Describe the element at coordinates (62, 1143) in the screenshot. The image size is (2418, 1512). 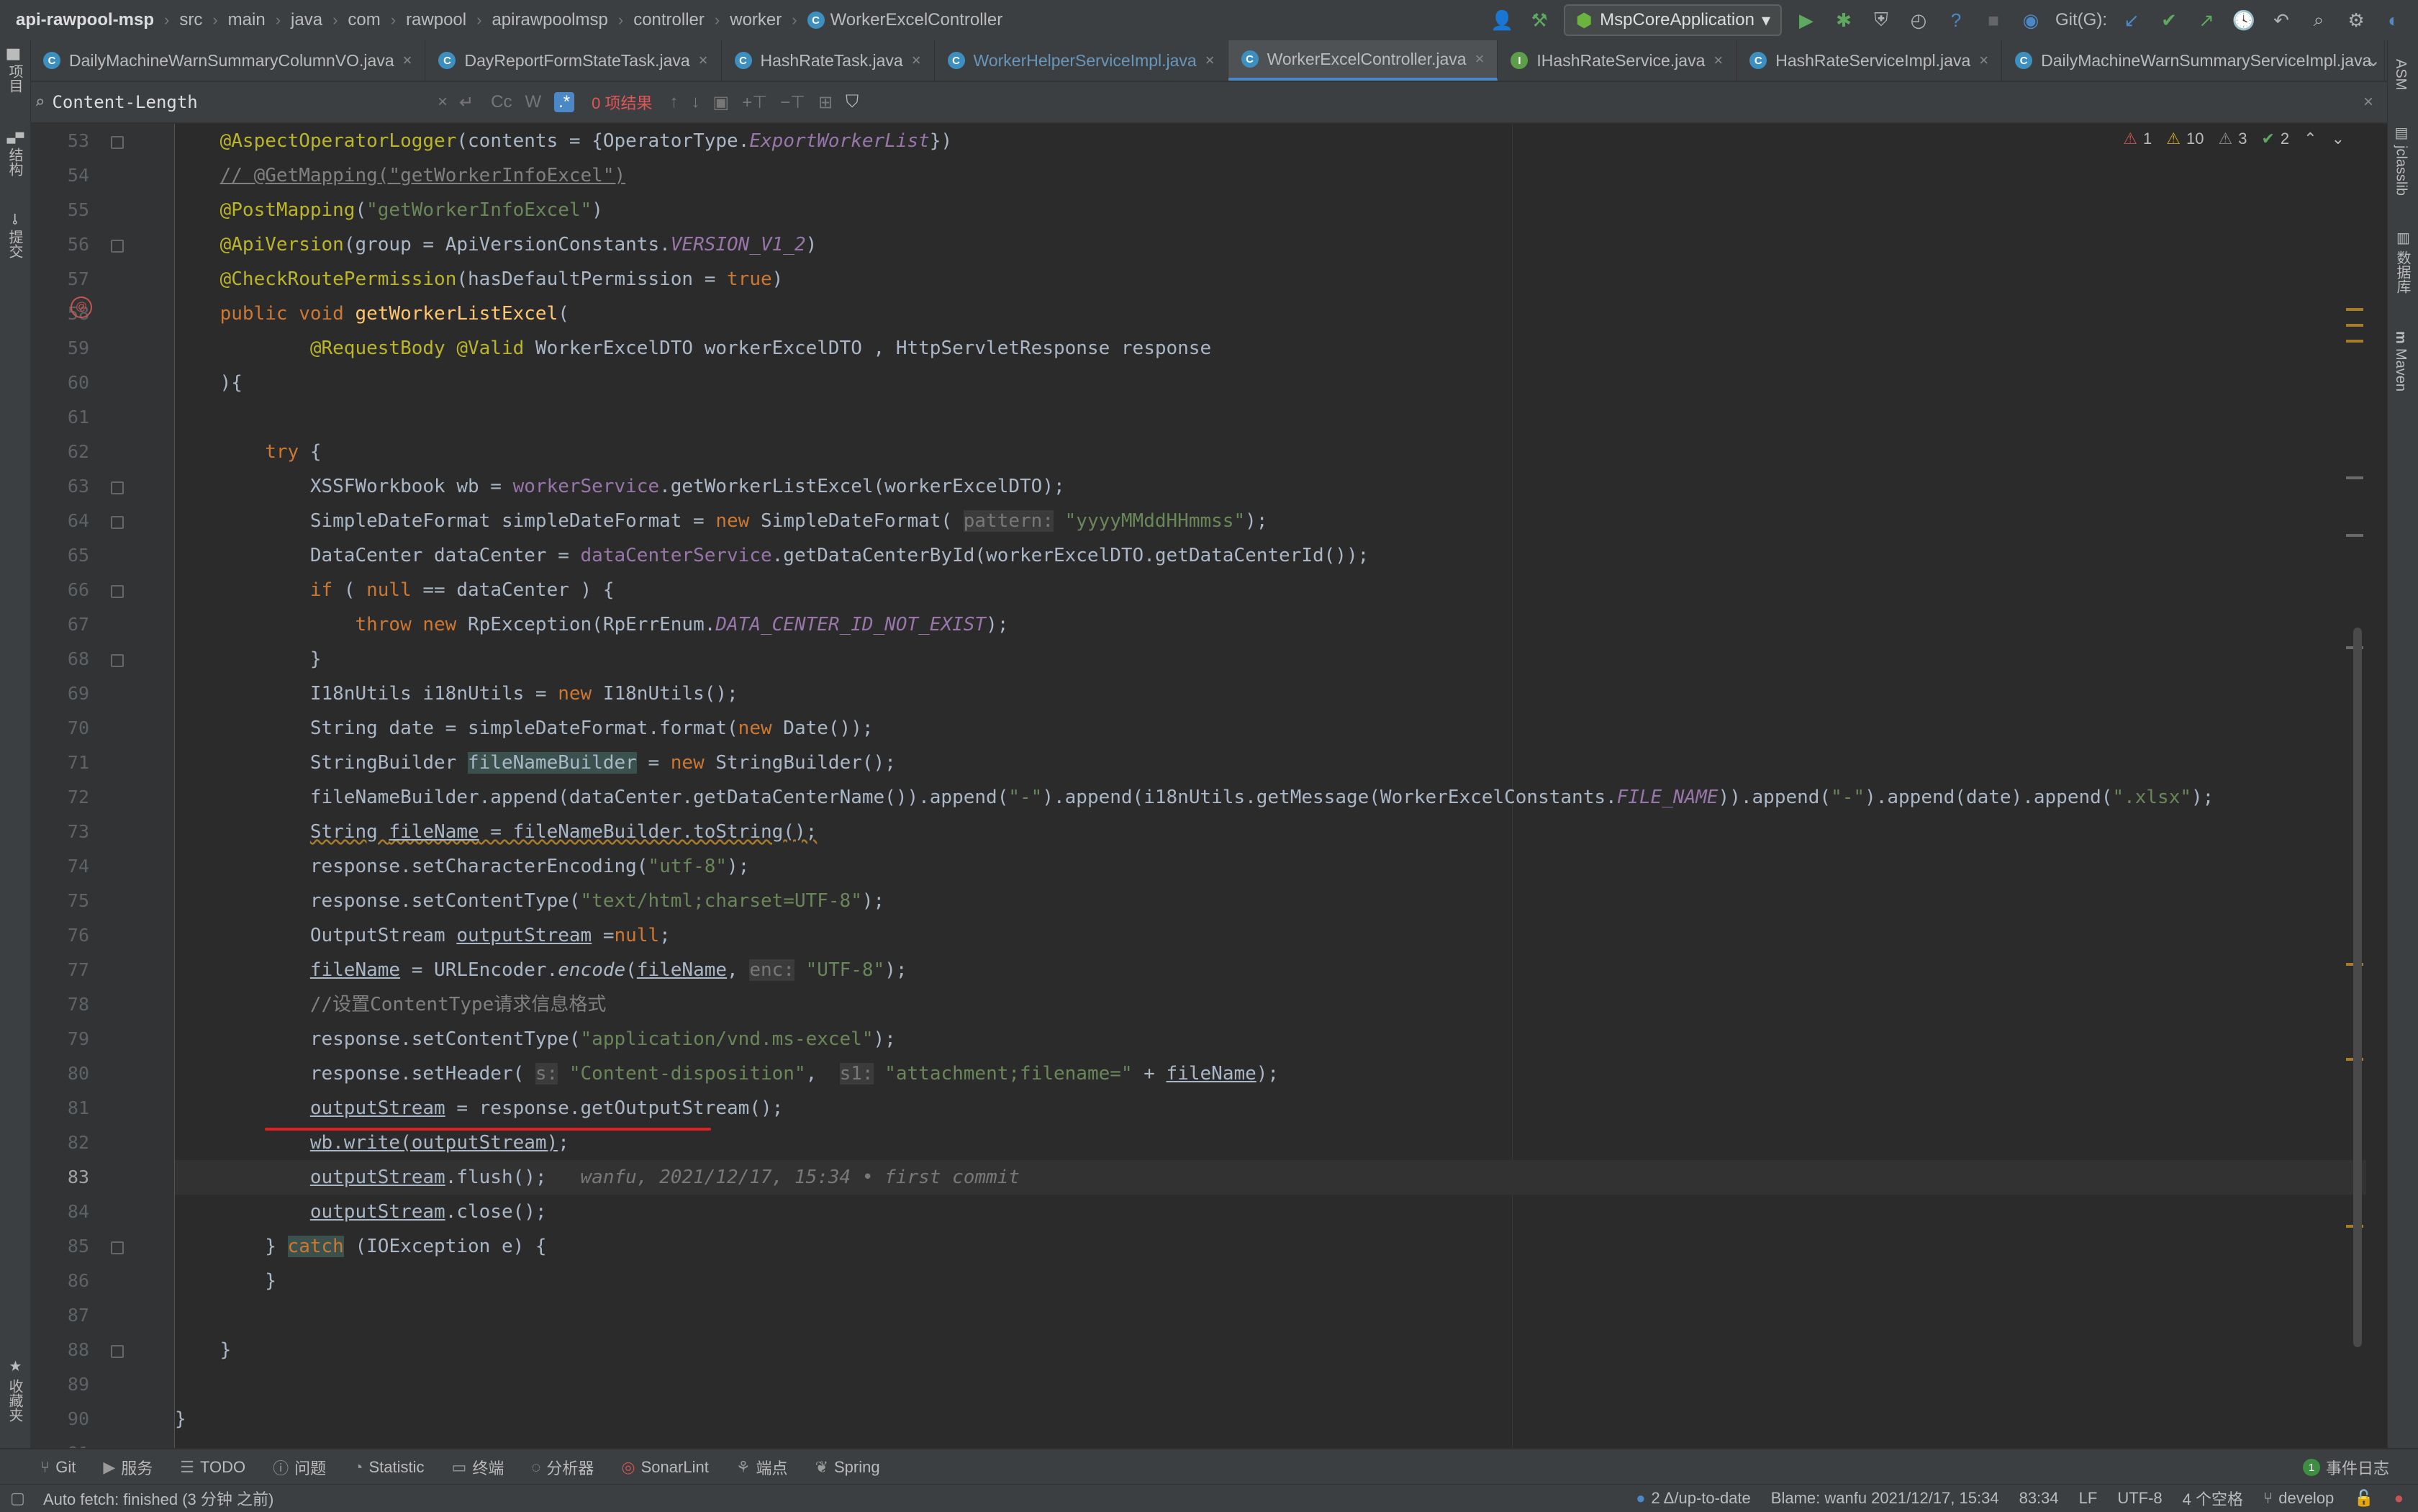
I see `line-number: 82` at that location.